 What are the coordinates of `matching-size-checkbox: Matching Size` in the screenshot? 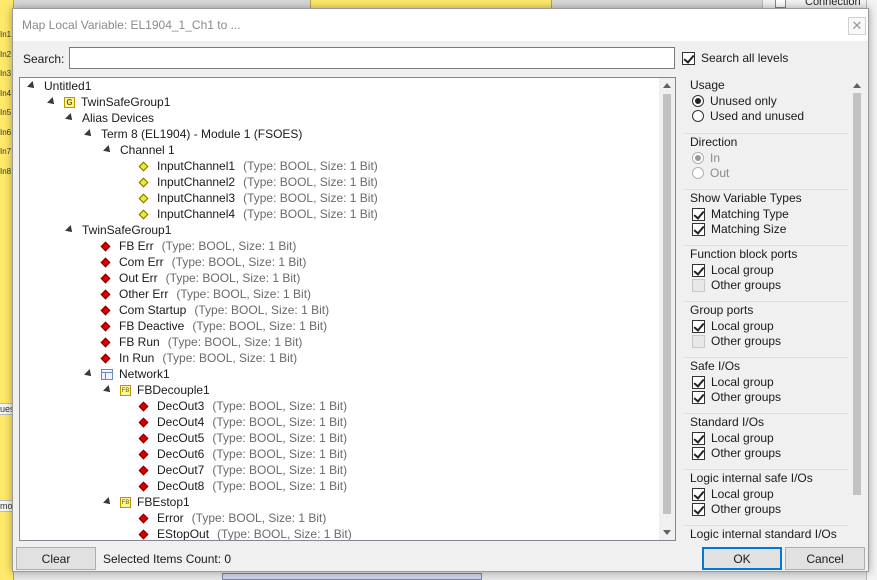 It's located at (739, 229).